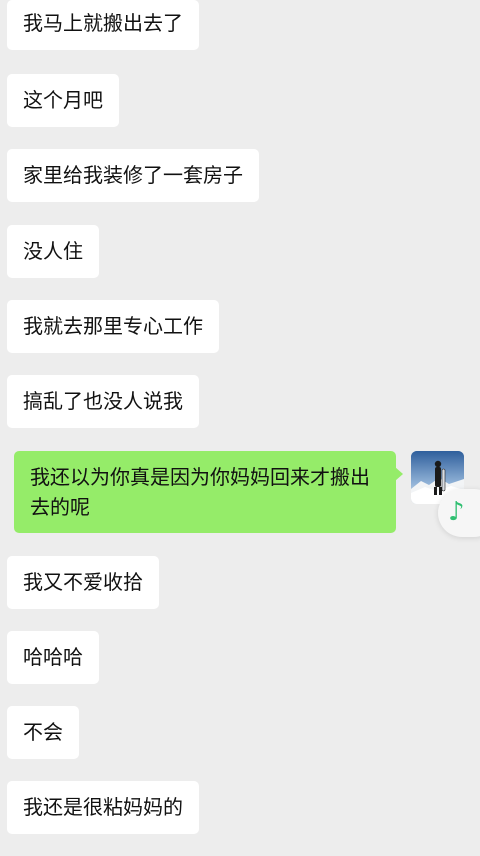  I want to click on message-text: 哈哈哈, so click(53, 657).